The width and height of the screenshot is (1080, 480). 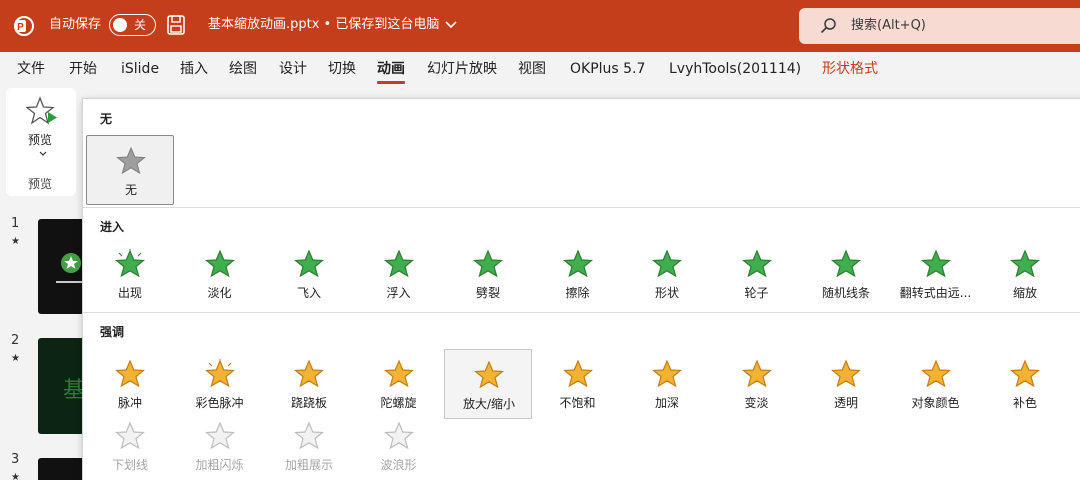 I want to click on animation-none: 无, so click(x=130, y=170).